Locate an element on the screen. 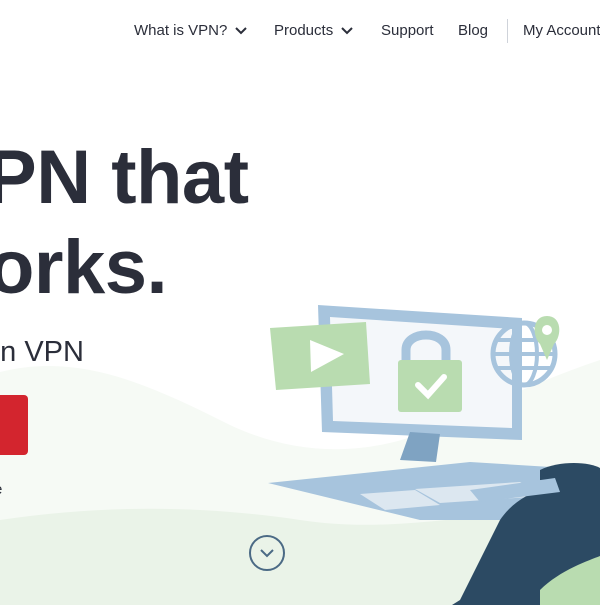  nav-products-label: Products is located at coordinates (304, 30).